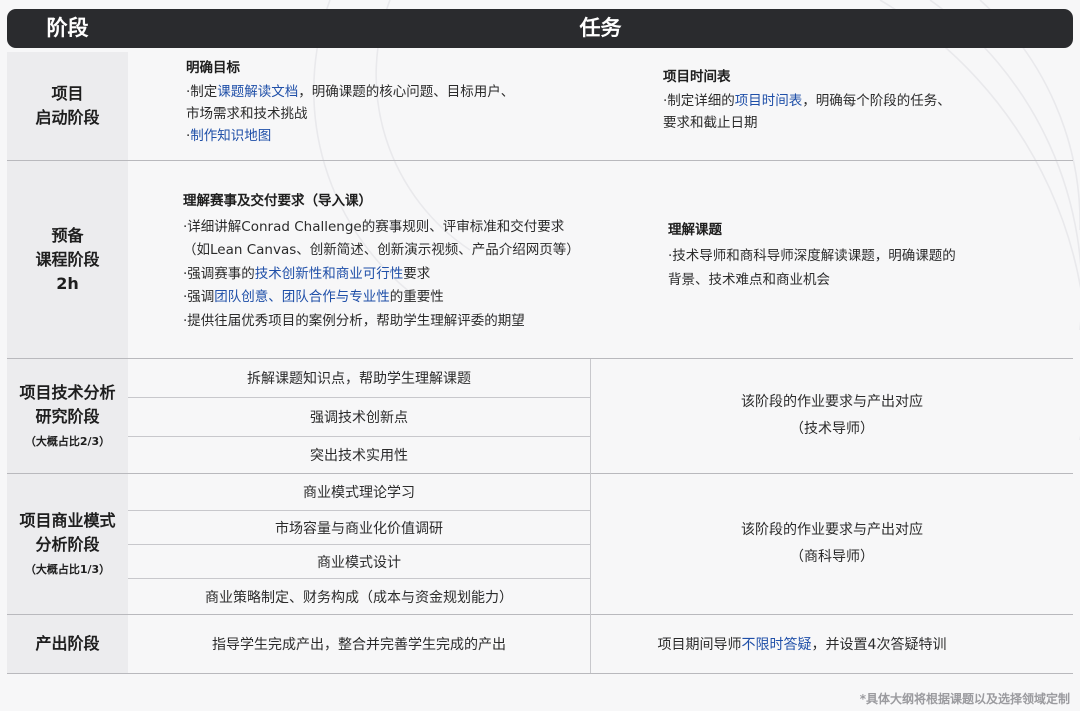 The height and width of the screenshot is (711, 1080). I want to click on start-timeline-block: 项目时间表 ·制定详细的项目时间表，明确每个阶段的任务、 要求和截止日期, so click(853, 100).